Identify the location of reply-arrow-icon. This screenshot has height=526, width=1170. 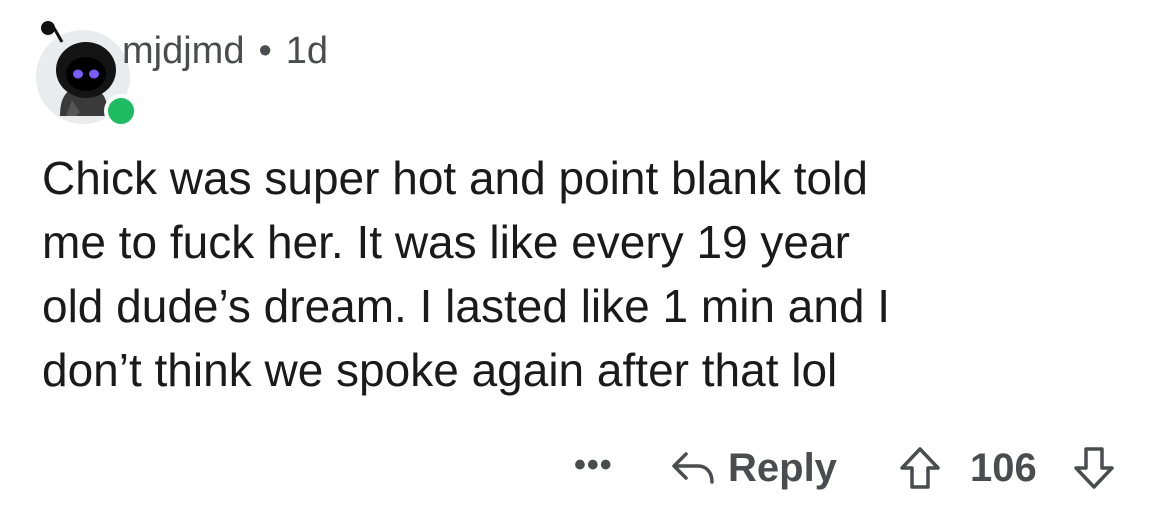
(693, 468).